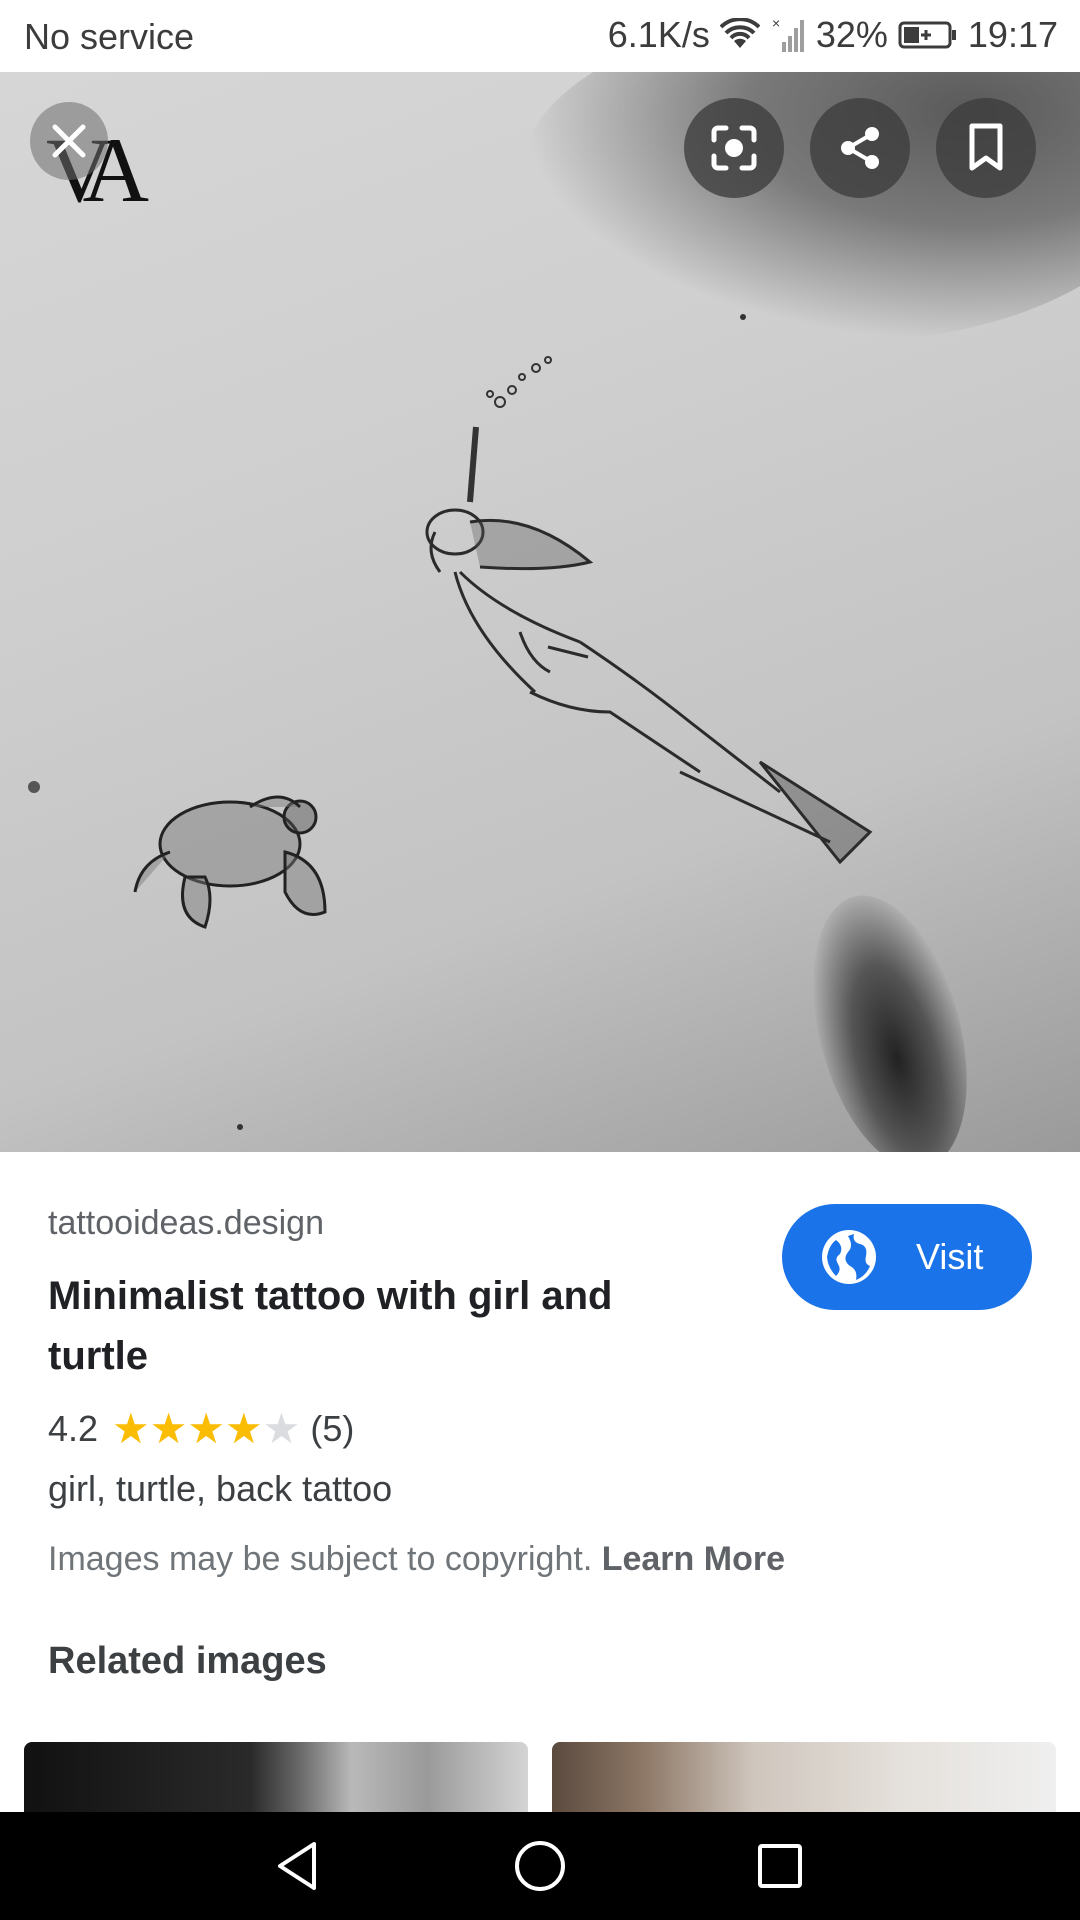  I want to click on close-button, so click(69, 141).